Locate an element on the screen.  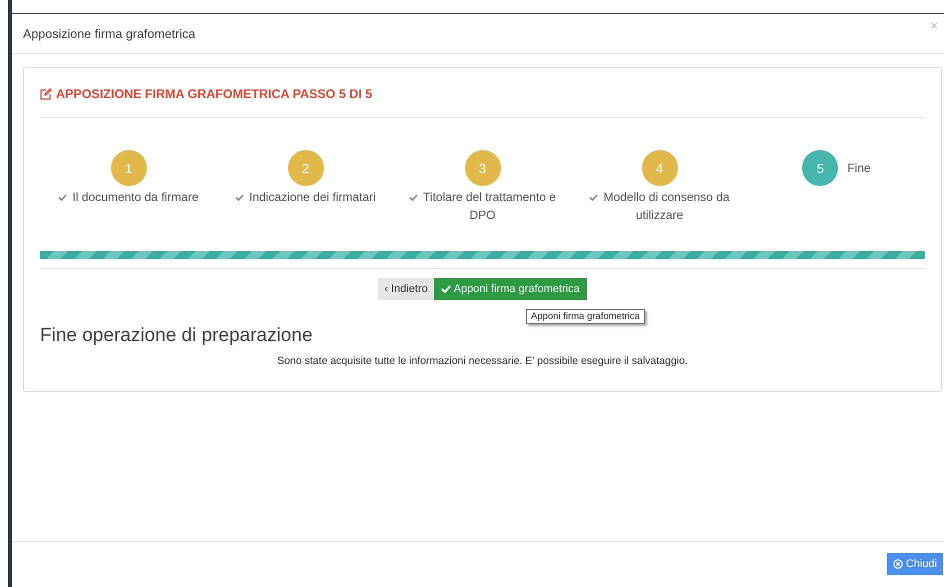
step-number: 4 is located at coordinates (660, 168).